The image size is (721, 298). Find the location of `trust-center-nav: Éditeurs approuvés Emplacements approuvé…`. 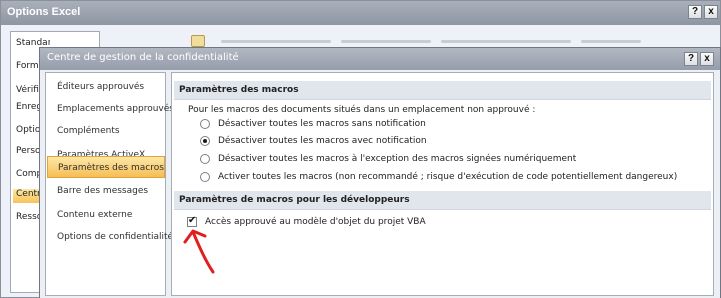

trust-center-nav: Éditeurs approuvés Emplacements approuvé… is located at coordinates (109, 184).